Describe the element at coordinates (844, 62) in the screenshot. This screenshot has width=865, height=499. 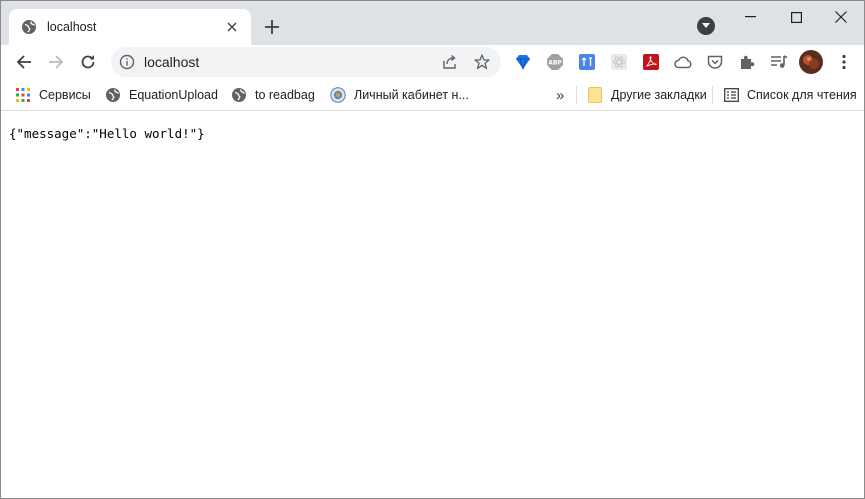
I see `more-menu-icon` at that location.